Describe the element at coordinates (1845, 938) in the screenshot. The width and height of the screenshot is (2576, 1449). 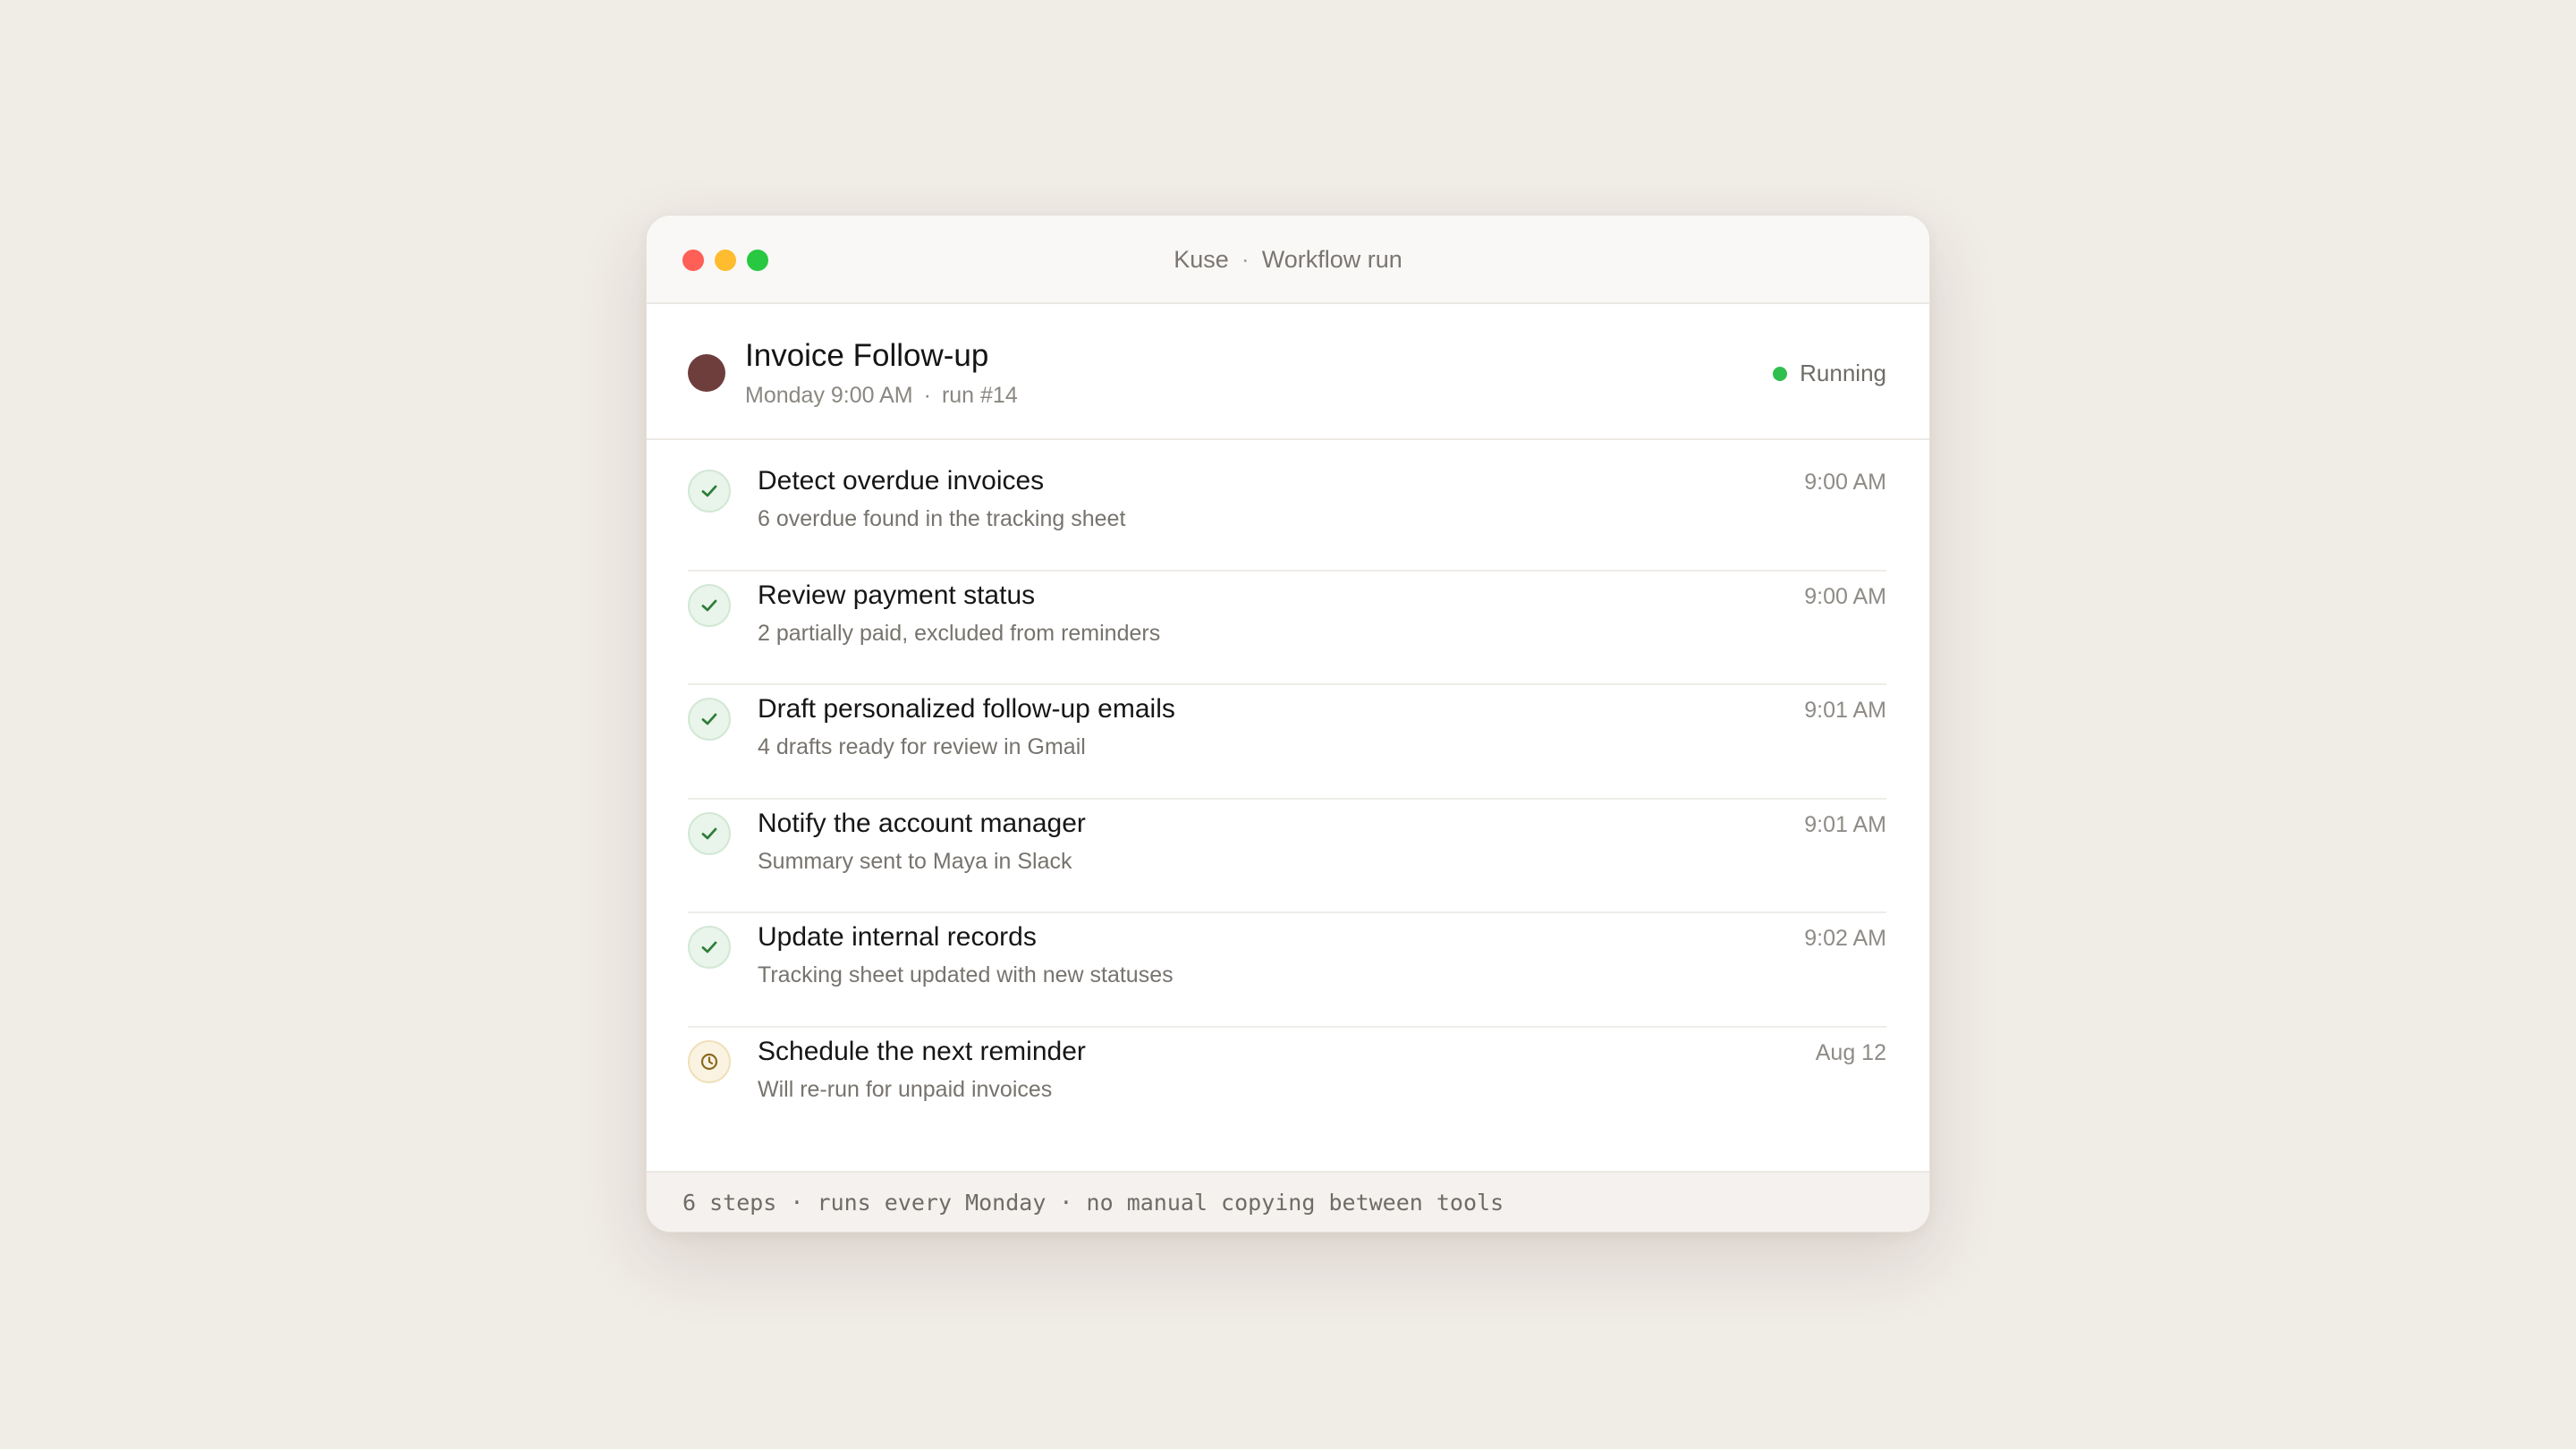
I see `step-time: 9:02 AM` at that location.